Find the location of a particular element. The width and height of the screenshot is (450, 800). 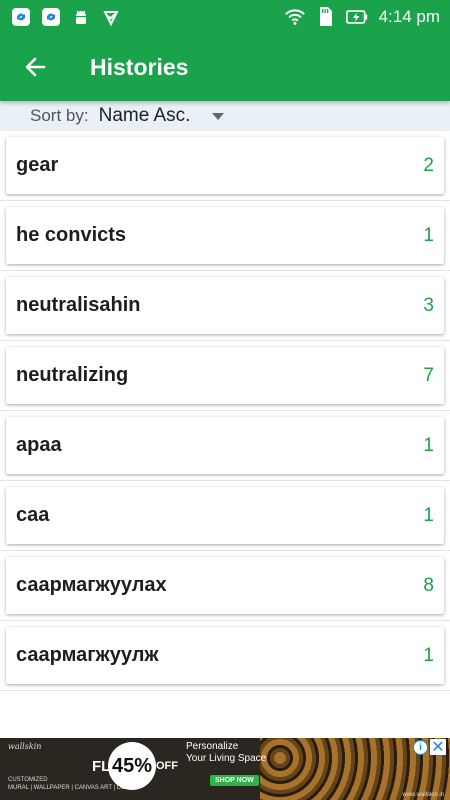

status-bar: 4:14 pm is located at coordinates (225, 16).